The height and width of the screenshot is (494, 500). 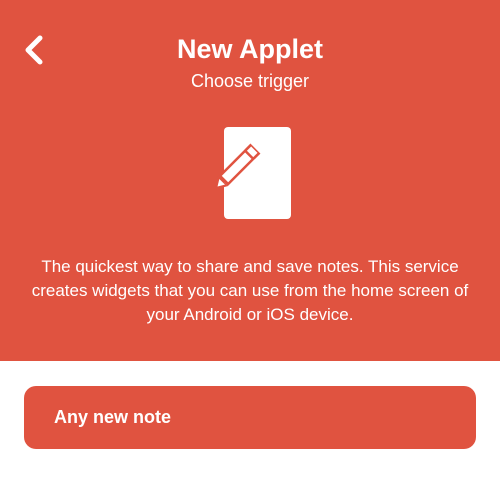 What do you see at coordinates (249, 49) in the screenshot?
I see `page-title: New Applet` at bounding box center [249, 49].